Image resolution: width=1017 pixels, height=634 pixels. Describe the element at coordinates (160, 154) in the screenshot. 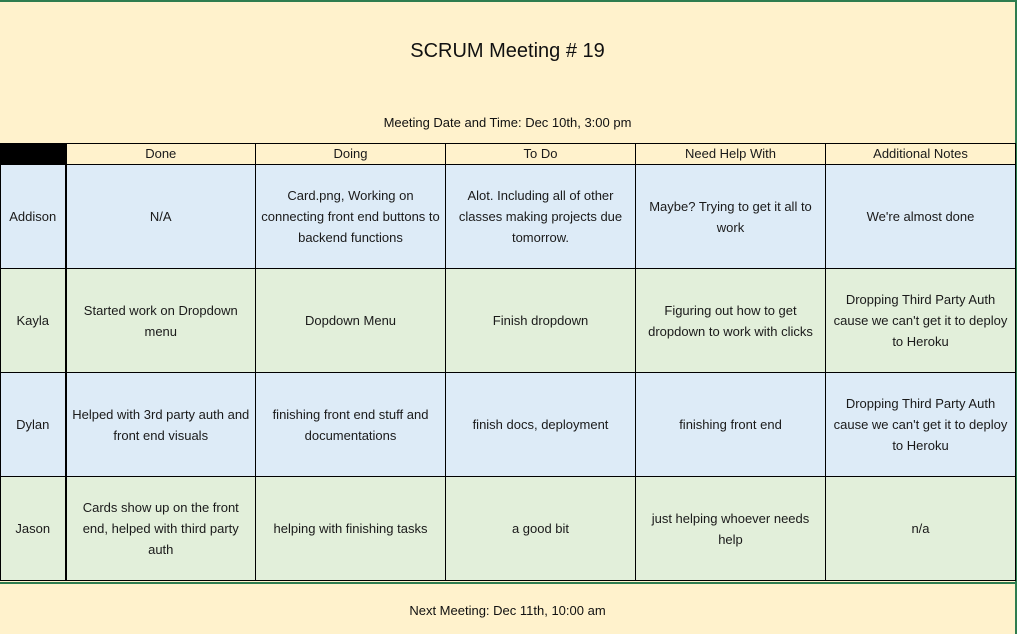

I see `column-header-done: Done` at that location.